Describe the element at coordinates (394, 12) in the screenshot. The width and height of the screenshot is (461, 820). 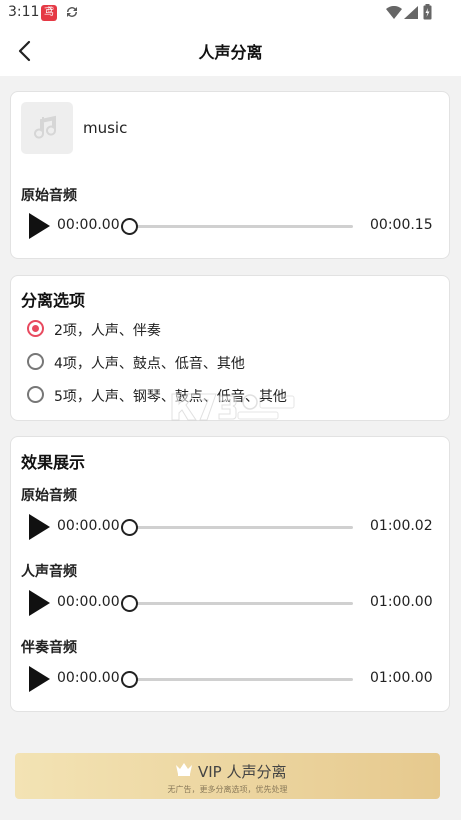
I see `wifi-icon` at that location.